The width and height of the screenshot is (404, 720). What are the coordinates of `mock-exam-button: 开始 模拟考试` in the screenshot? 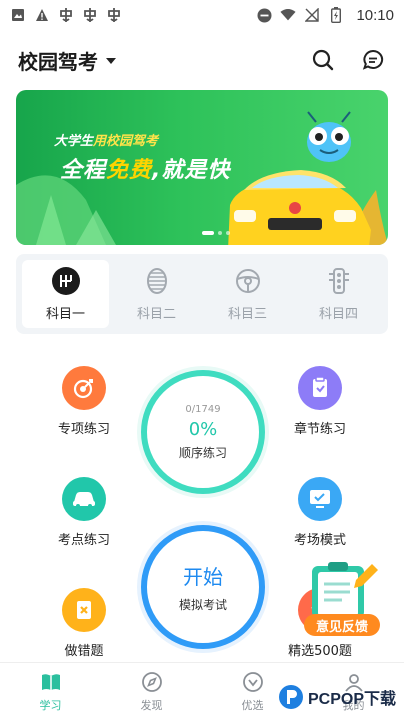 It's located at (203, 587).